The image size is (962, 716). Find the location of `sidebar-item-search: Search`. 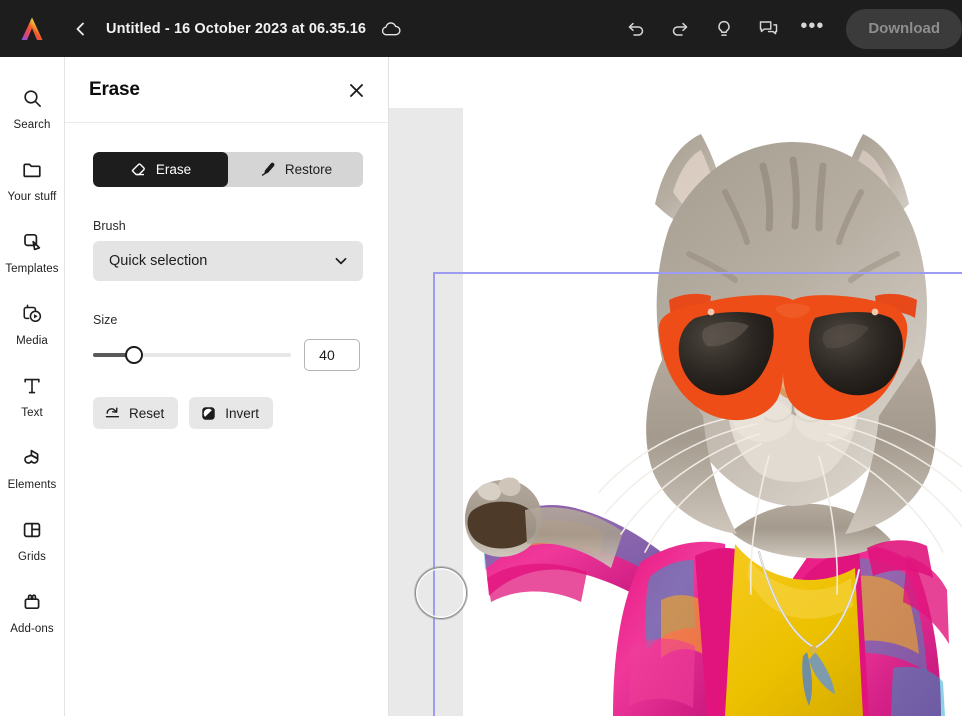

sidebar-item-search: Search is located at coordinates (32, 111).